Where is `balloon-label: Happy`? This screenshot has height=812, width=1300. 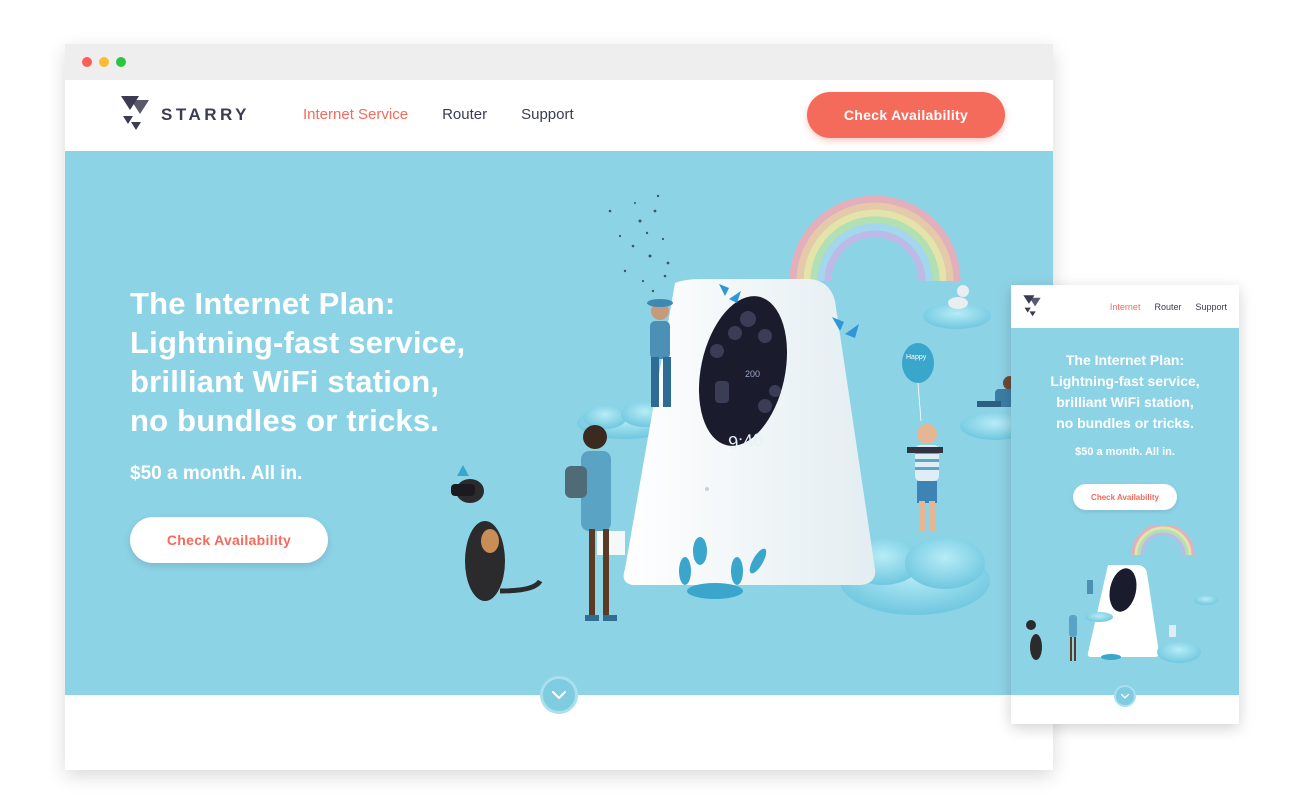
balloon-label: Happy is located at coordinates (916, 357).